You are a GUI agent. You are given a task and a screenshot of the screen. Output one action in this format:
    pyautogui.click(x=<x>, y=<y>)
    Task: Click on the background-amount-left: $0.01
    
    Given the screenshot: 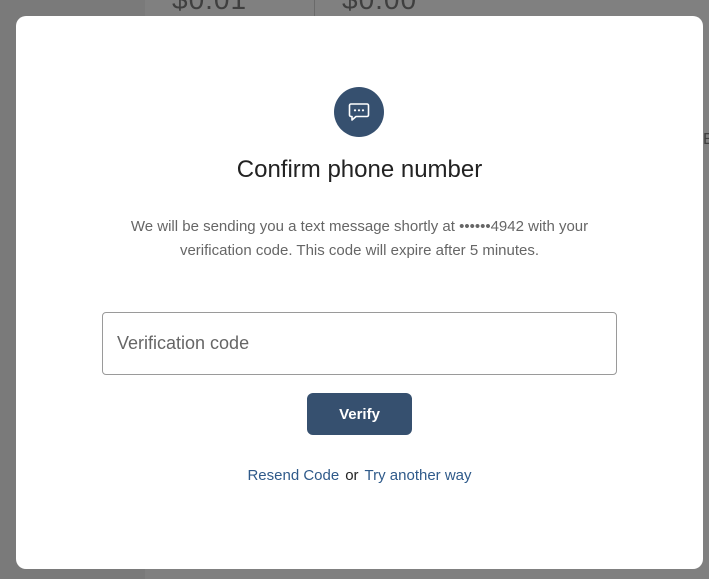 What is the action you would take?
    pyautogui.click(x=209, y=8)
    